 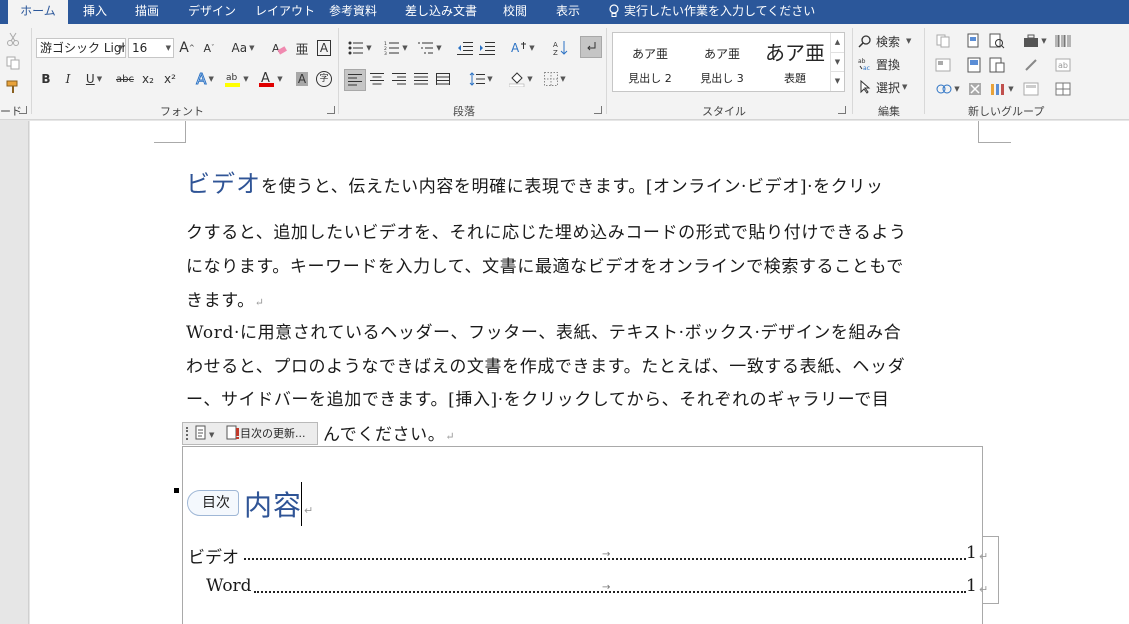 I want to click on italic-button: I, so click(x=68, y=79).